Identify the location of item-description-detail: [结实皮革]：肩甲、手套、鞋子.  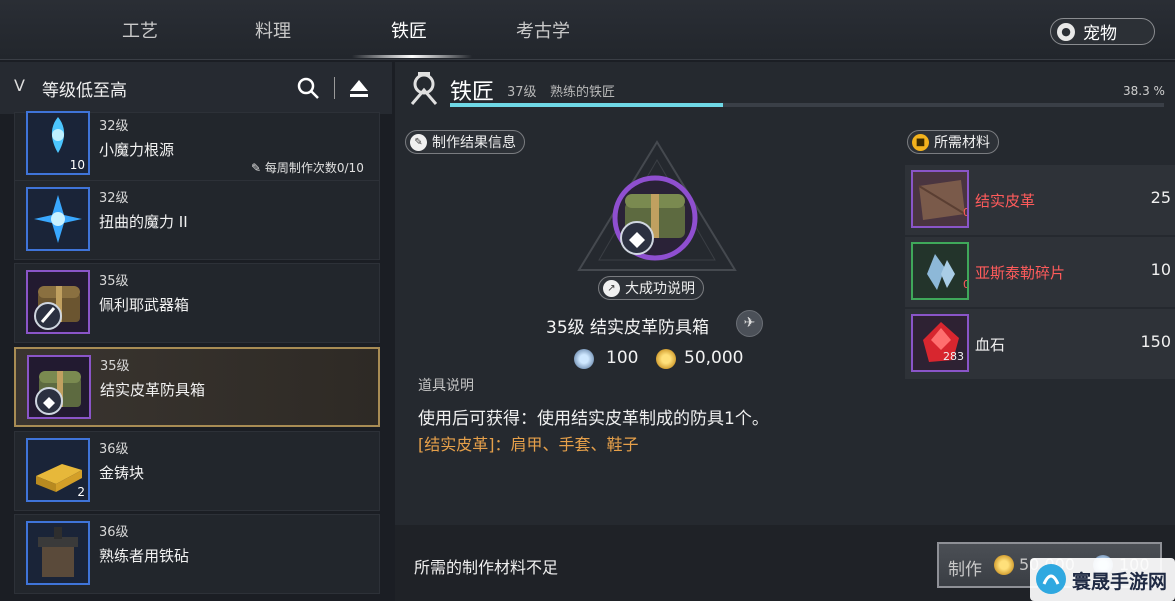
(528, 444).